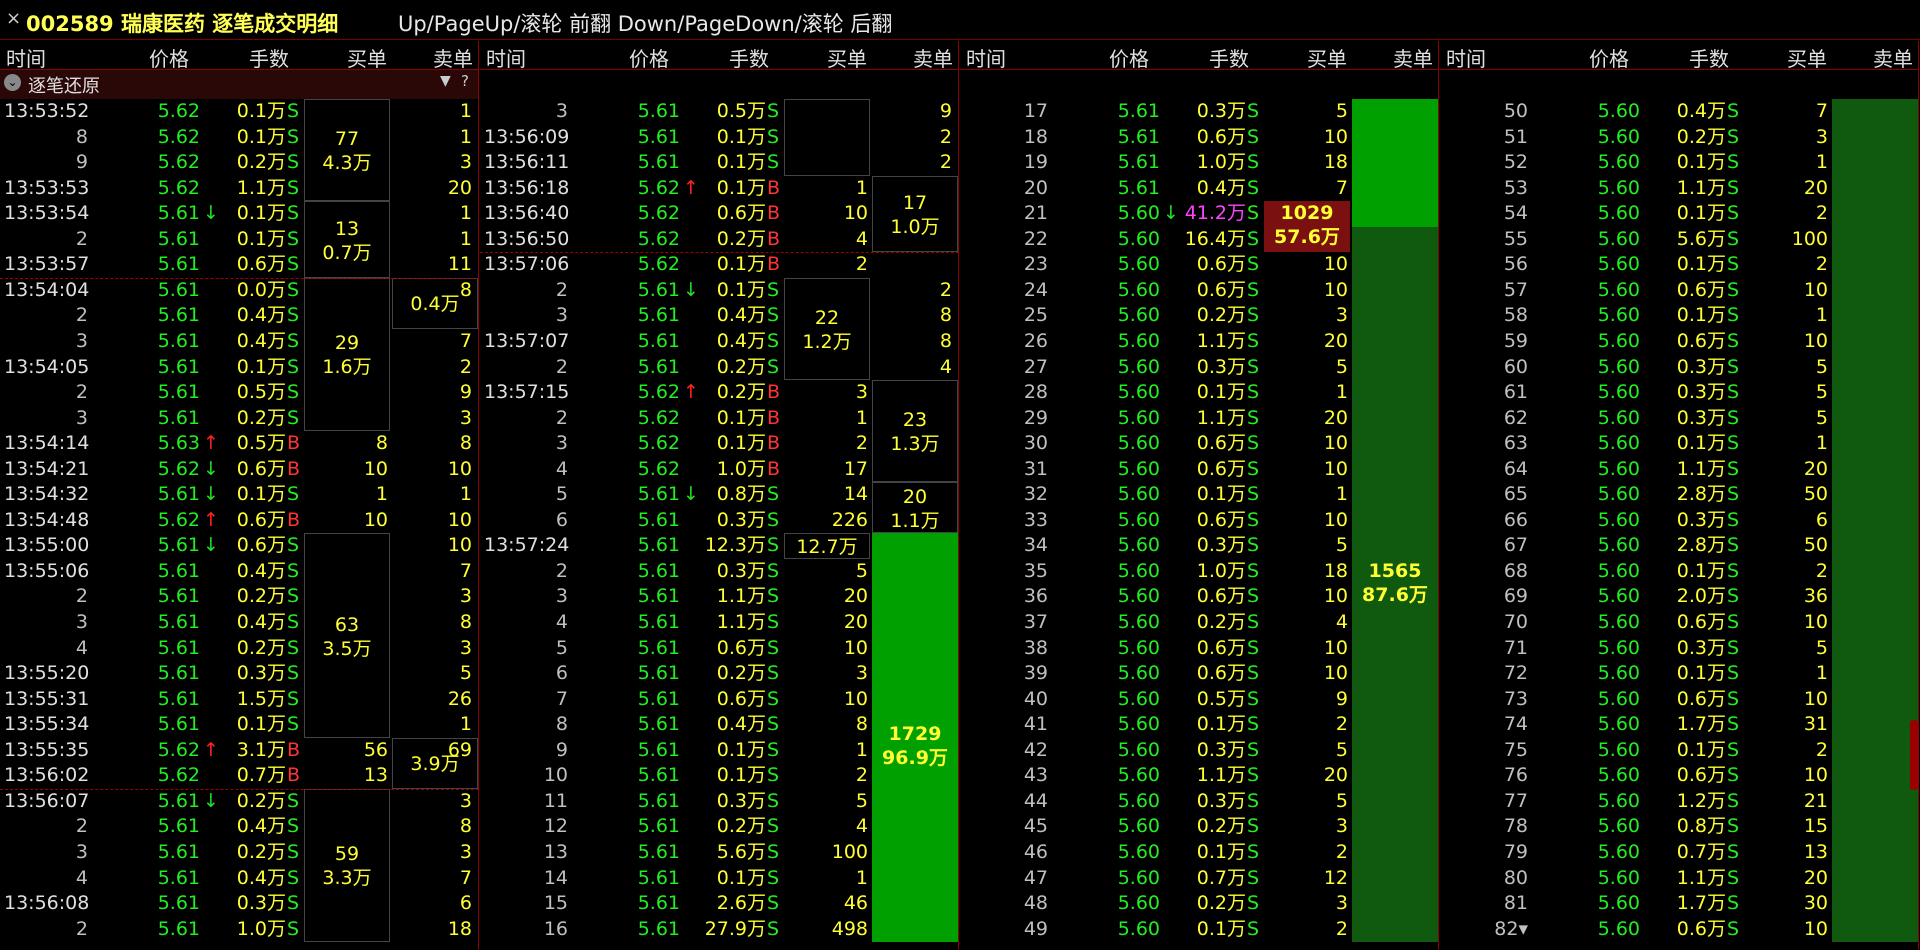  I want to click on tick-row: 67 5.60 2.8万 S 50, so click(1679, 546).